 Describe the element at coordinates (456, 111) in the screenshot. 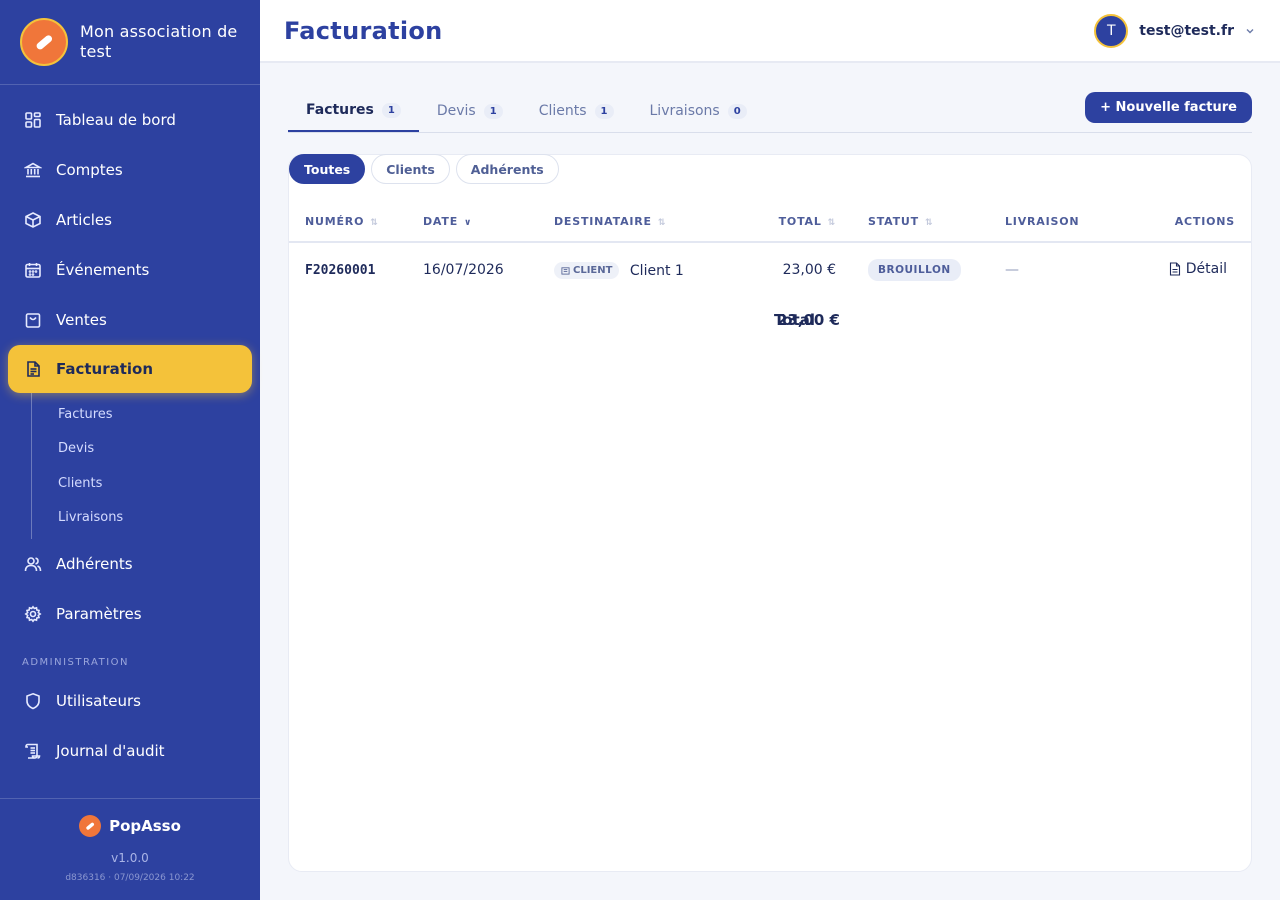

I see `tab-label: Devis` at that location.